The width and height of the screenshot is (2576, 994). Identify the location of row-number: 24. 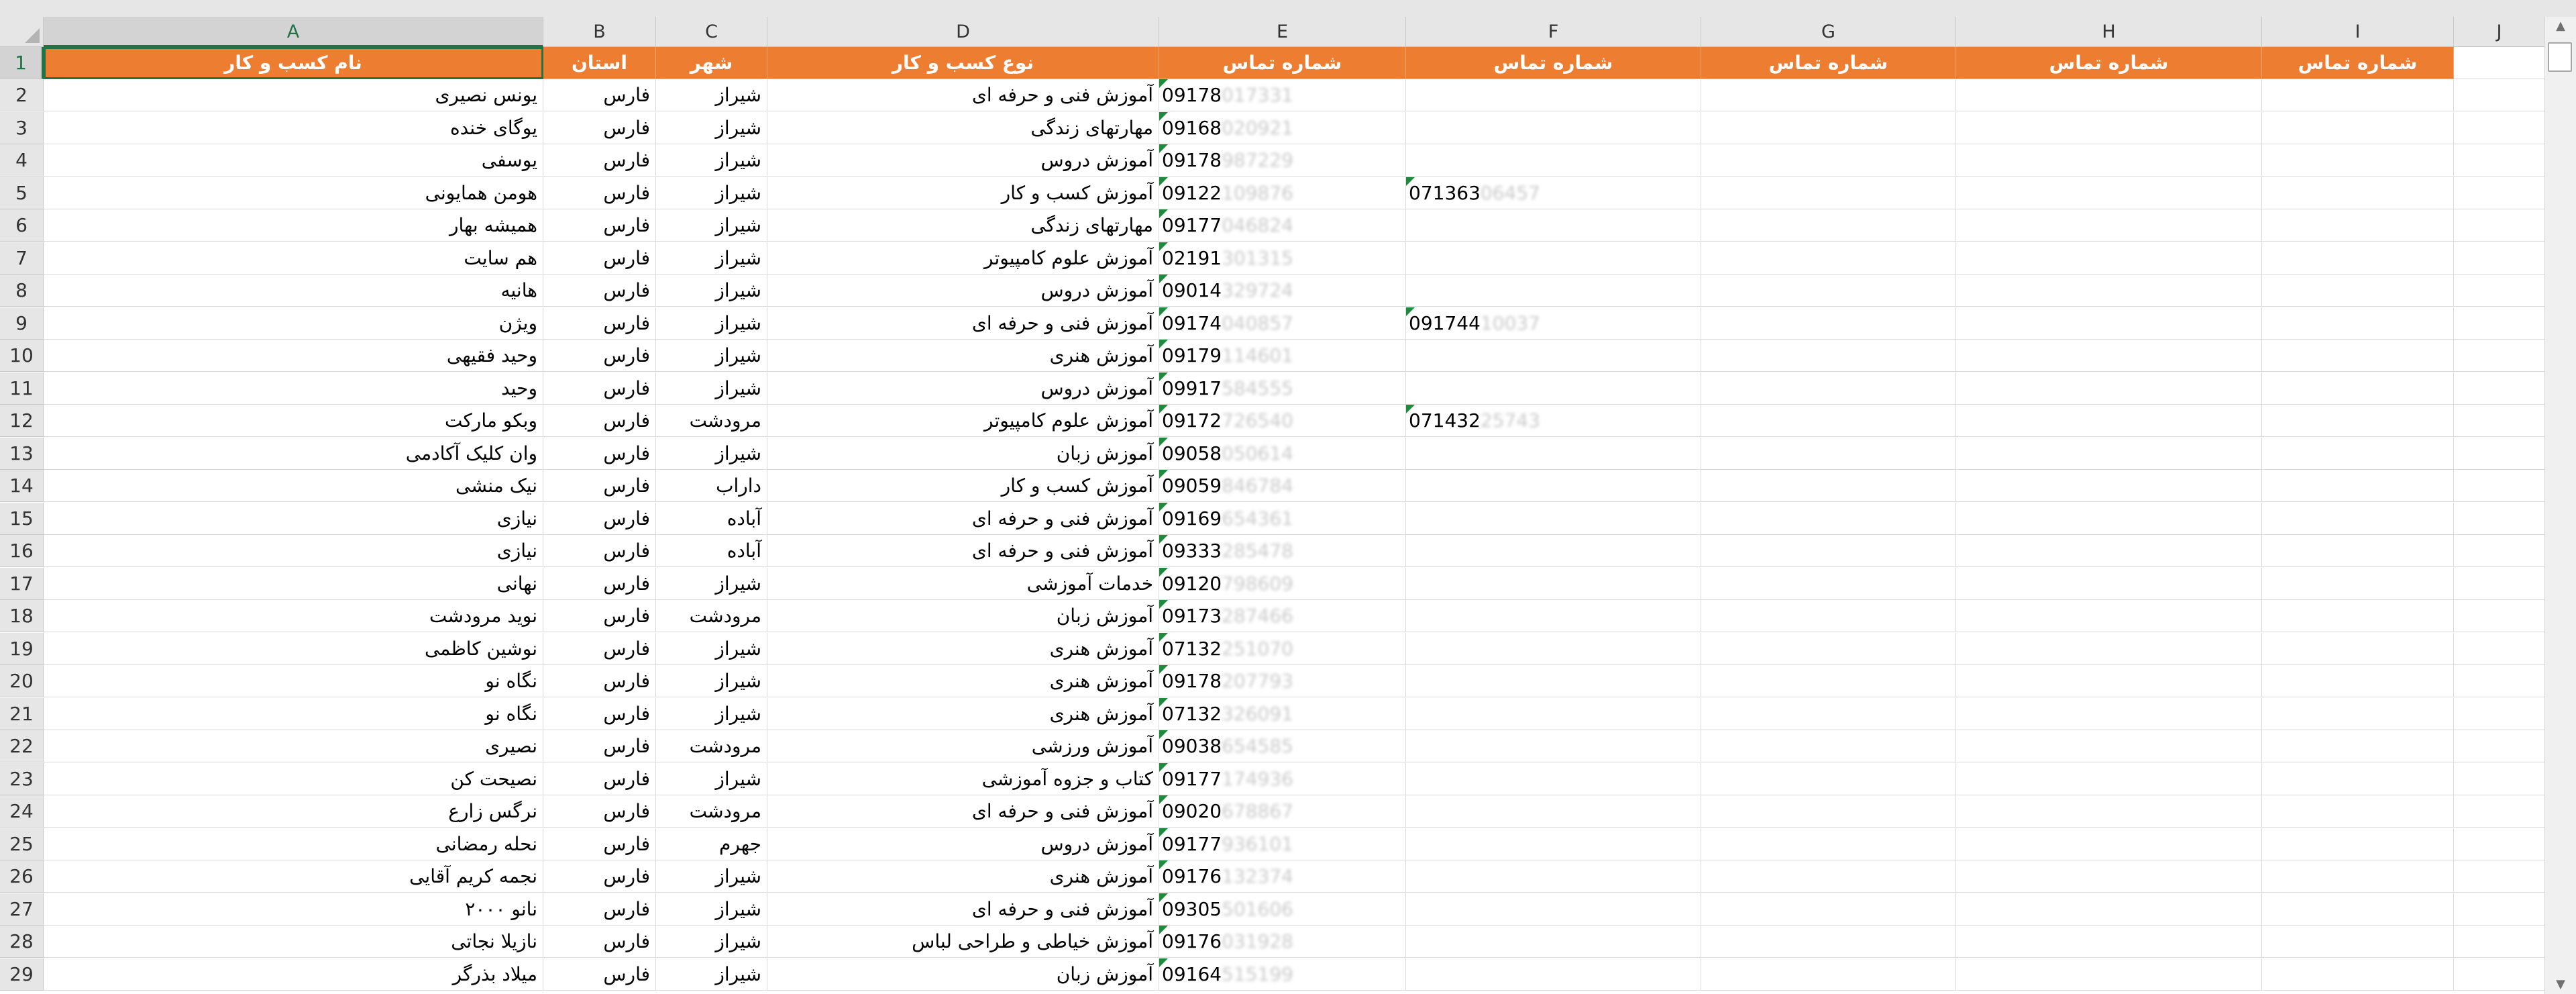
(22, 811).